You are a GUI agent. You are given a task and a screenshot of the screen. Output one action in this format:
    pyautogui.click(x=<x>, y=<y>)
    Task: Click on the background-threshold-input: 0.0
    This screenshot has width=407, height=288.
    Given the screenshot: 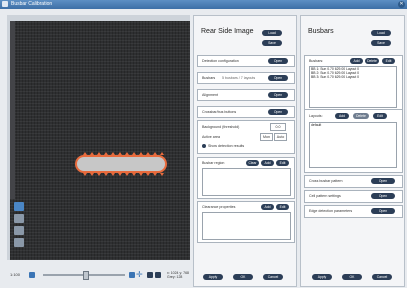 What is the action you would take?
    pyautogui.click(x=278, y=127)
    